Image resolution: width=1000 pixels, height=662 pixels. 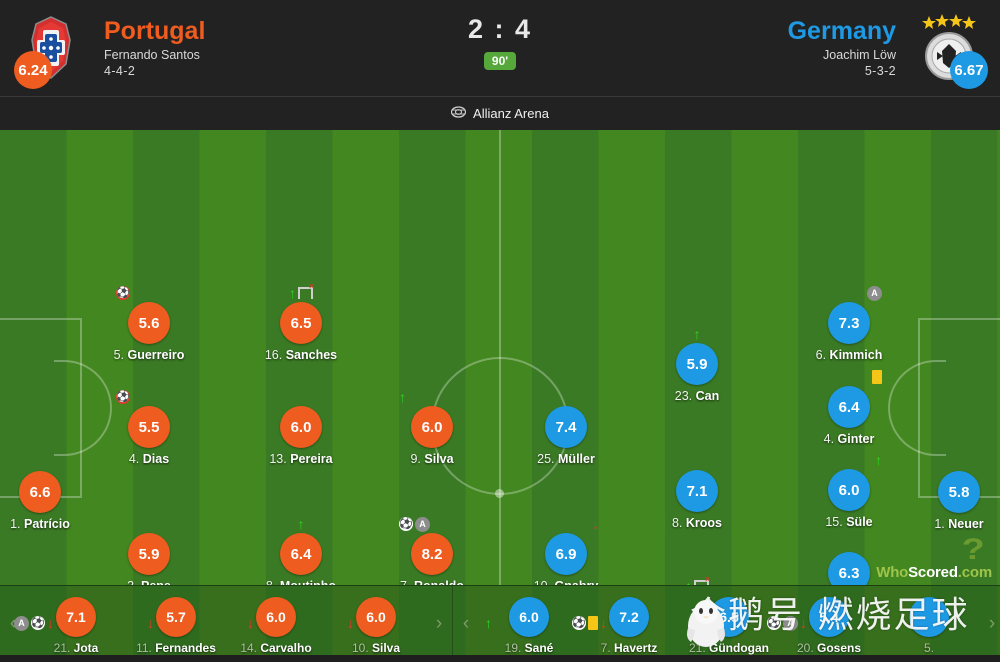 I want to click on player-event-icons: ⚽ A ↓, so click(x=787, y=623).